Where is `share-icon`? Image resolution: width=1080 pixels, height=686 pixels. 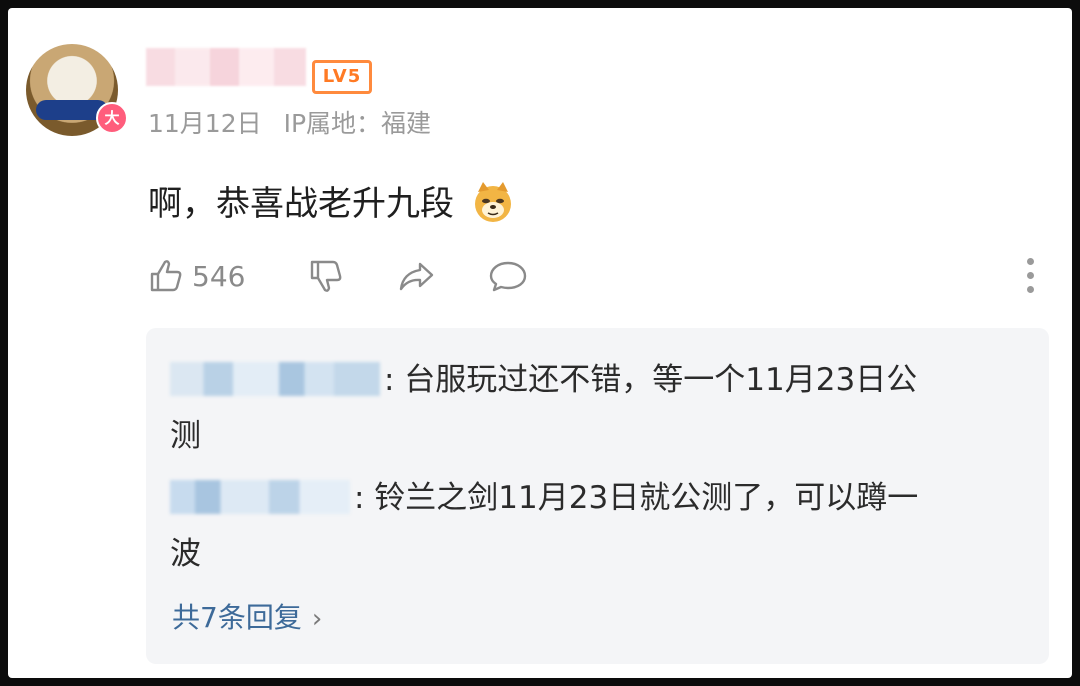 share-icon is located at coordinates (416, 276).